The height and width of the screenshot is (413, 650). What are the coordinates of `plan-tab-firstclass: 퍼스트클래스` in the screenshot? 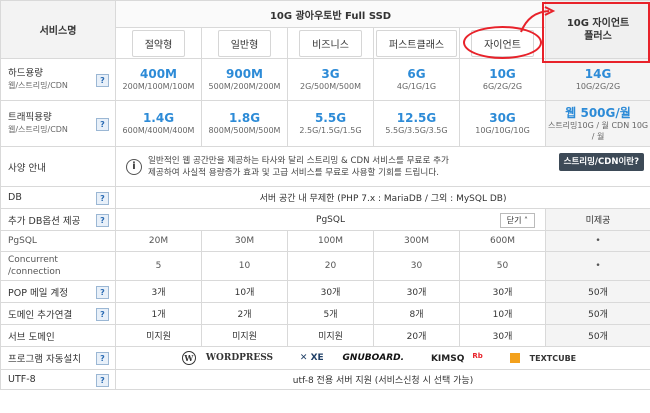 It's located at (416, 43).